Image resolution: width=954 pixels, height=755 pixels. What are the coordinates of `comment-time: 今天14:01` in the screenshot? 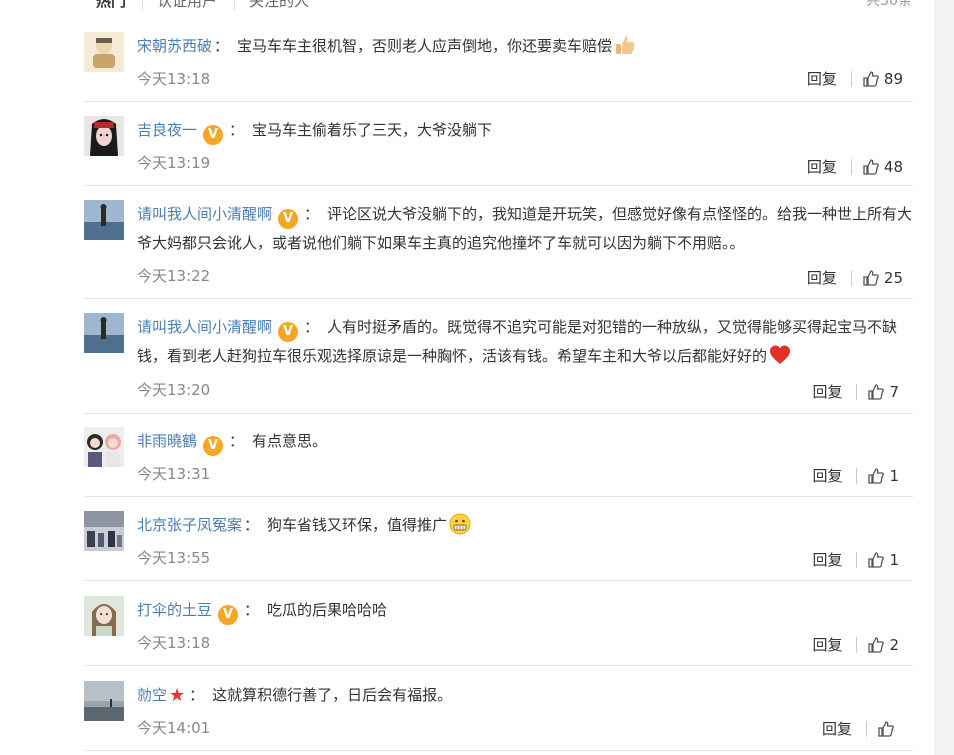 It's located at (174, 728).